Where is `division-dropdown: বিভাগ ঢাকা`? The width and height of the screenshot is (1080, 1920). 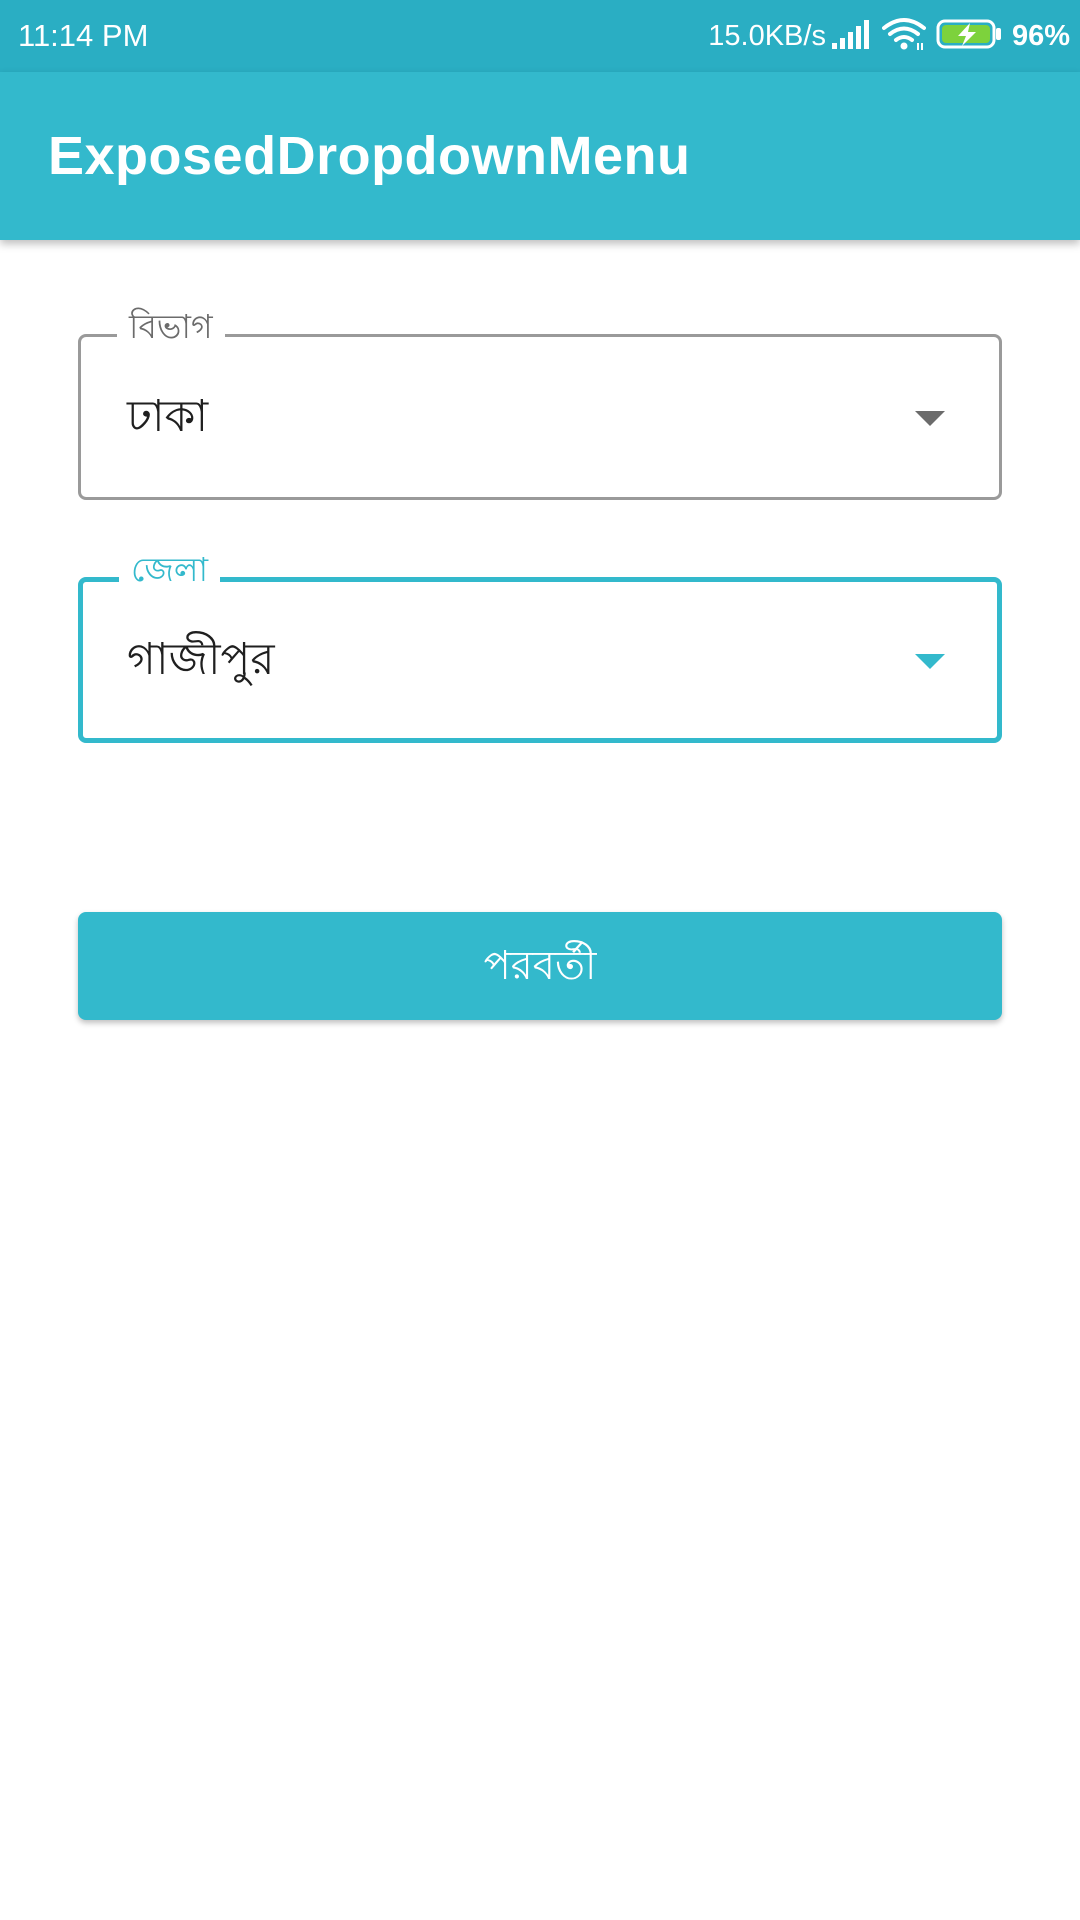
division-dropdown: বিভাগ ঢাকা is located at coordinates (540, 403).